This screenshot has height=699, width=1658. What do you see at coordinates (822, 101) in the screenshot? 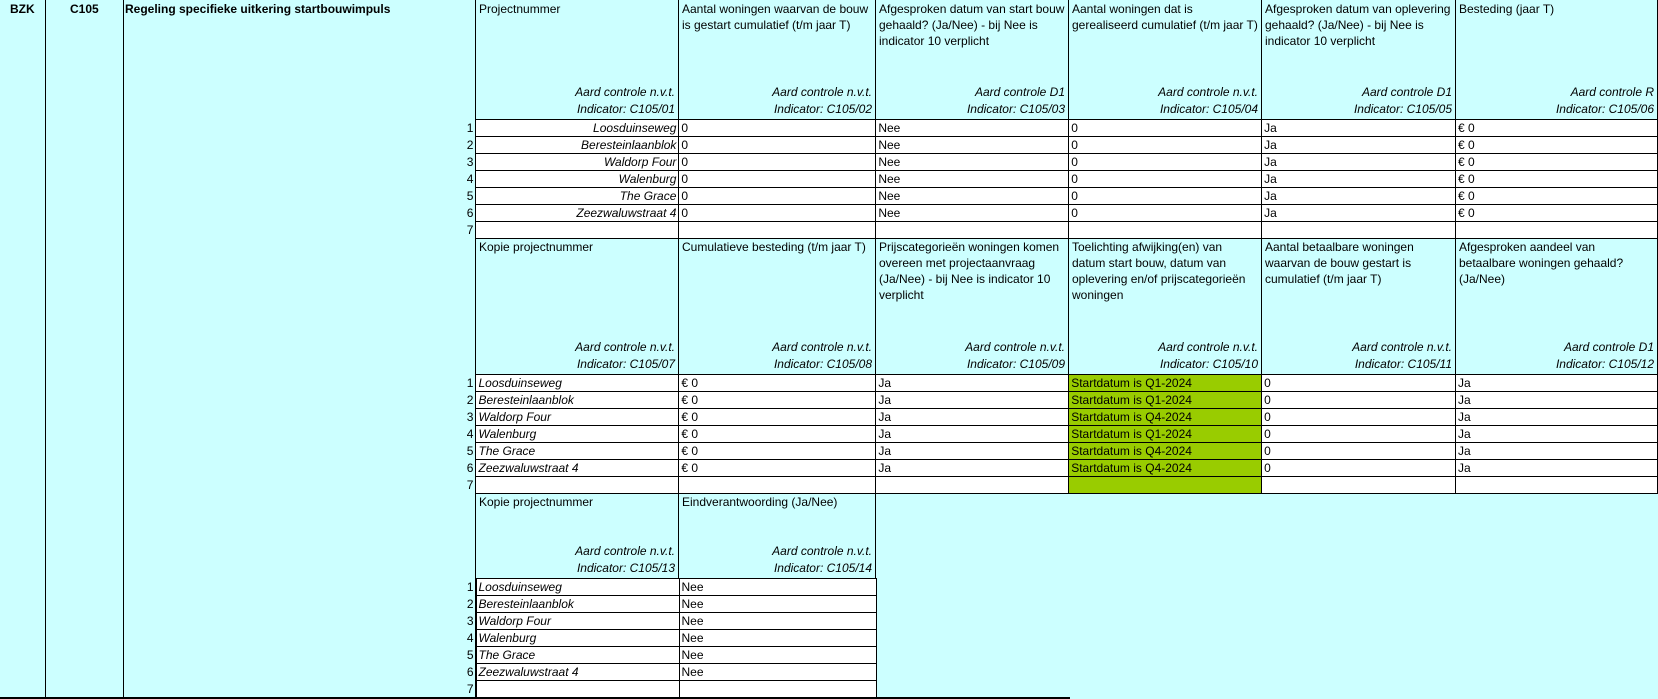
I see `column-header-control: Aard controle n.v.t. Indicator: C105/02` at bounding box center [822, 101].